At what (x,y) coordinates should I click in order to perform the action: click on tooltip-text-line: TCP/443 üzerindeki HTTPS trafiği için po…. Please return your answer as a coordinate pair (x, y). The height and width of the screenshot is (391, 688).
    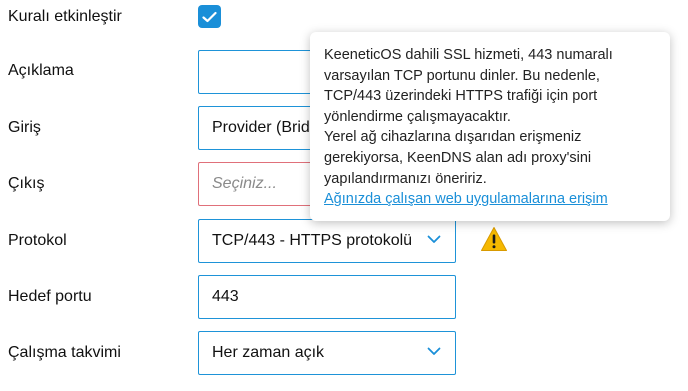
    Looking at the image, I should click on (461, 96).